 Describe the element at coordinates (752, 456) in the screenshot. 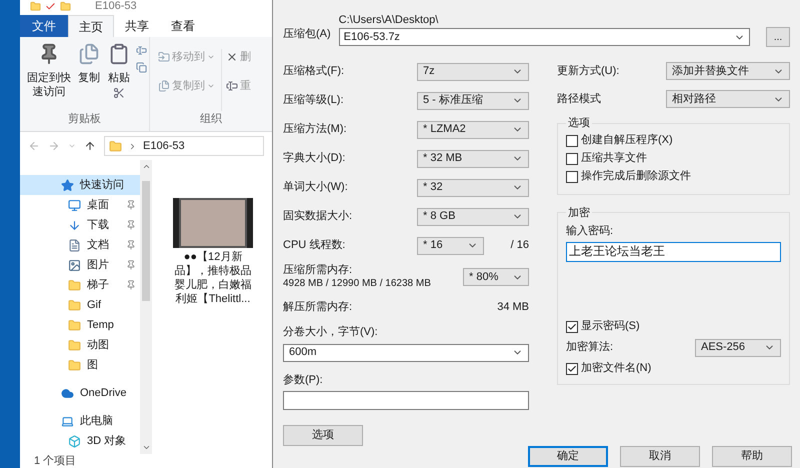

I see `dialog-button: 帮助` at that location.